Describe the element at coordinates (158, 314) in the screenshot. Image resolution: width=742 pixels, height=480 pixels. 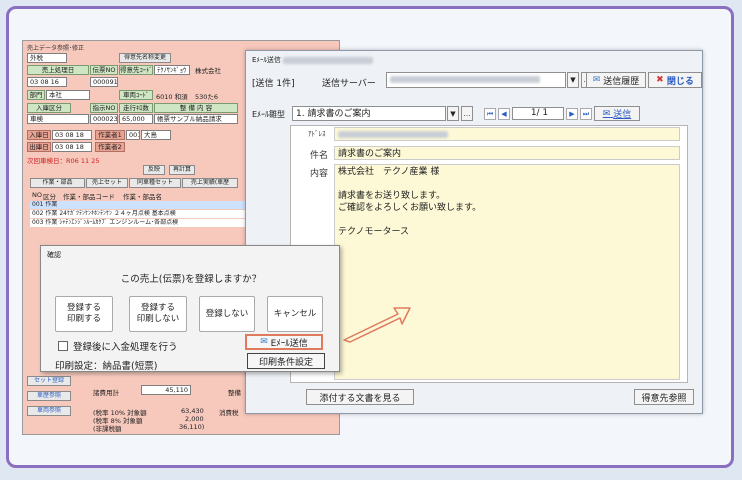
I see `register-no-print-button: 登録する 印刷しない` at that location.